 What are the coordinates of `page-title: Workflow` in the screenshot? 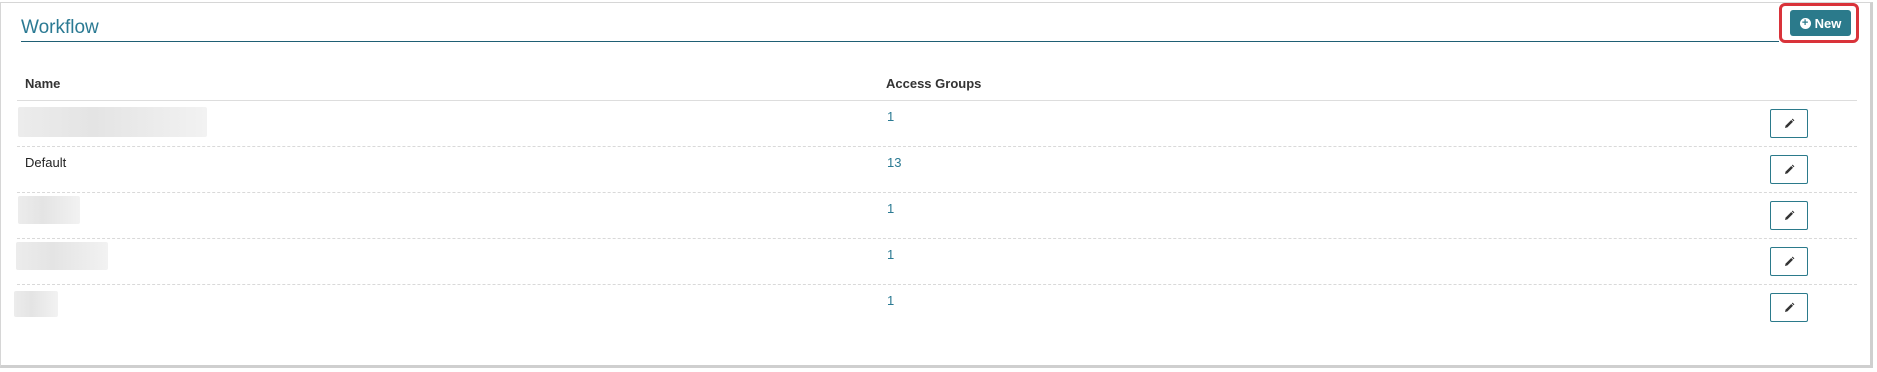 It's located at (60, 27).